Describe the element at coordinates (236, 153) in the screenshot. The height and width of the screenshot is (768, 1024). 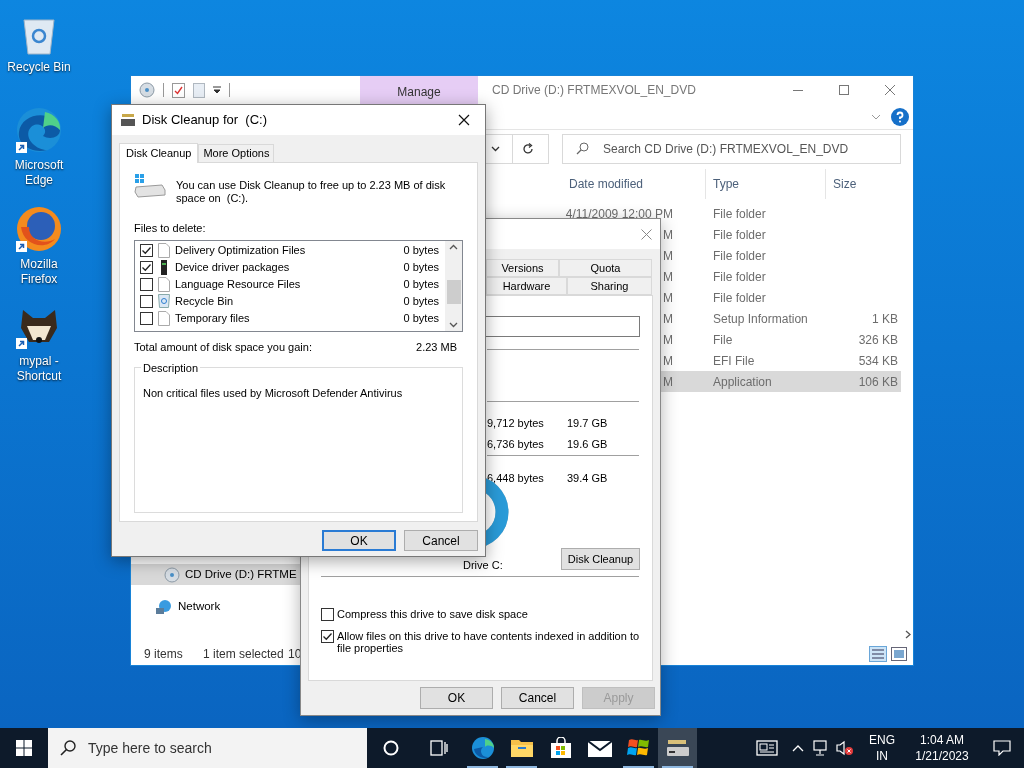
I see `tab: More Options` at that location.